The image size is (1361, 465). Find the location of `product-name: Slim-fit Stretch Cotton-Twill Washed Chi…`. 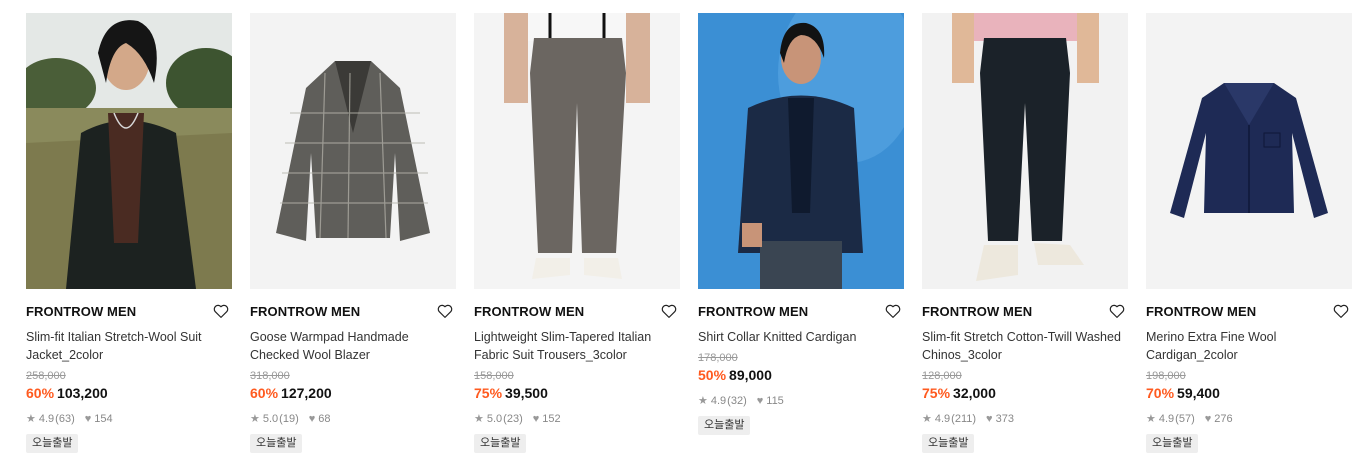

product-name: Slim-fit Stretch Cotton-Twill Washed Chi… is located at coordinates (1025, 346).